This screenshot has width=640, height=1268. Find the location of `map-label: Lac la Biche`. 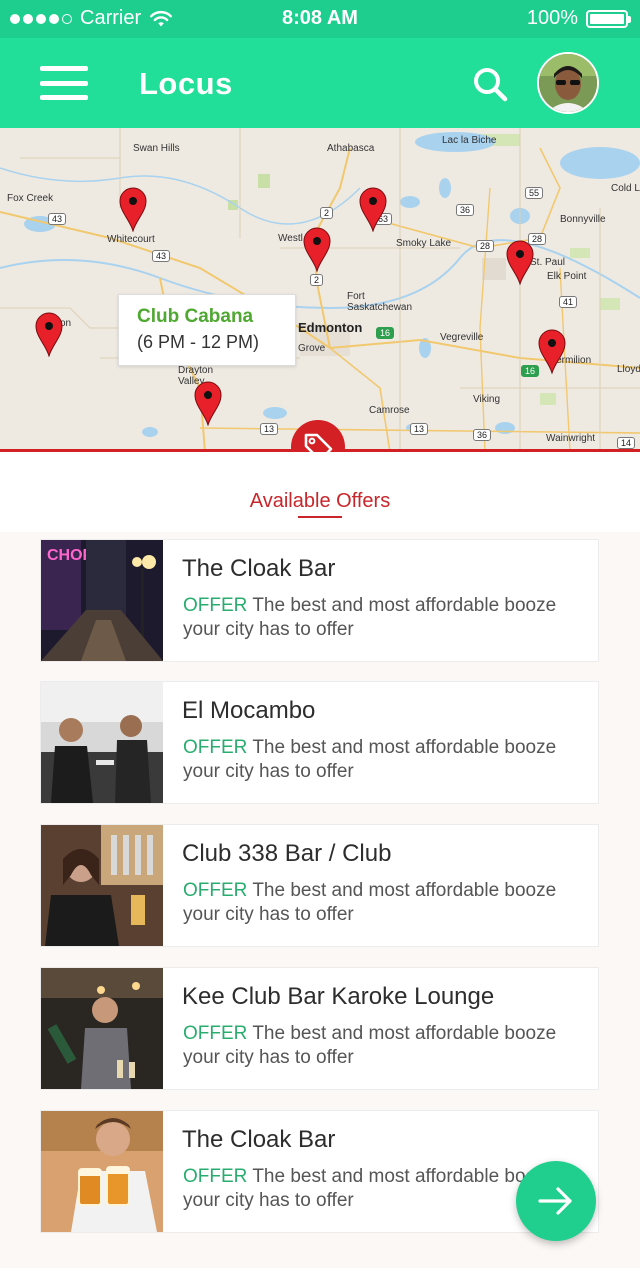

map-label: Lac la Biche is located at coordinates (469, 140).